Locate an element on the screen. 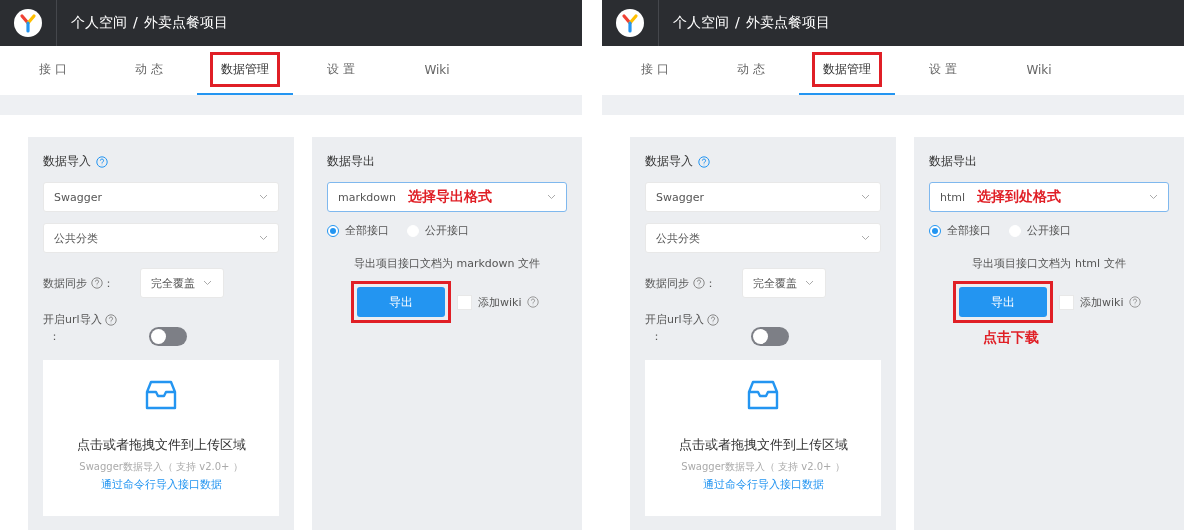 The height and width of the screenshot is (530, 1184). format-select: html 选择到处格式 is located at coordinates (1049, 197).